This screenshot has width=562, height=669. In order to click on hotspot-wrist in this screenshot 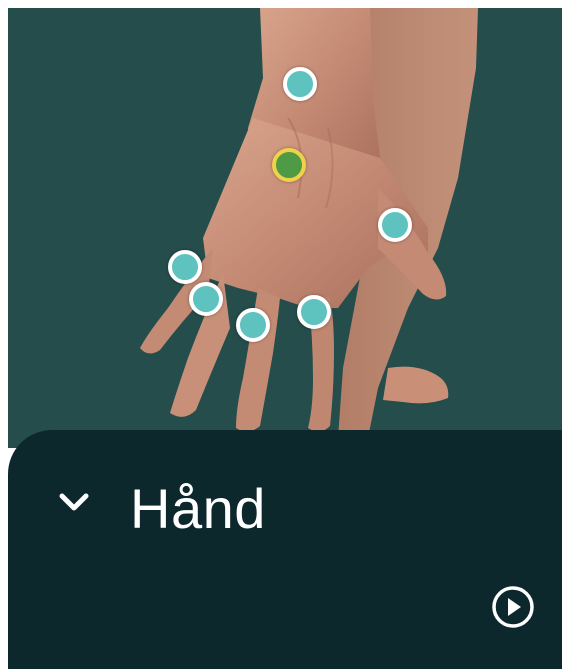, I will do `click(300, 84)`.